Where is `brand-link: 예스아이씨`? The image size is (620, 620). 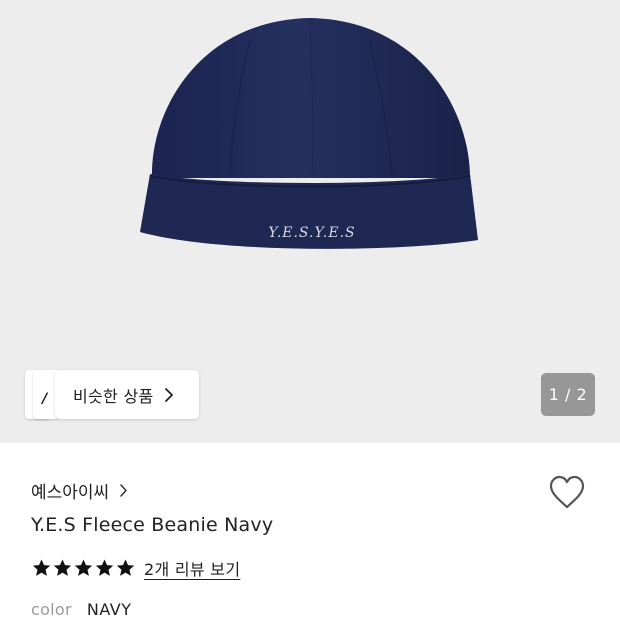 brand-link: 예스아이씨 is located at coordinates (79, 490).